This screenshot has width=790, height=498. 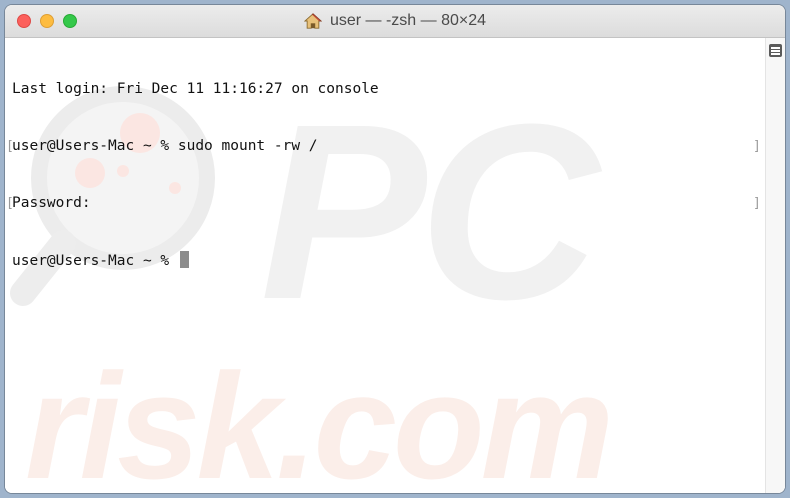 I want to click on window-title-area: user — -zsh — 80×24, so click(x=395, y=21).